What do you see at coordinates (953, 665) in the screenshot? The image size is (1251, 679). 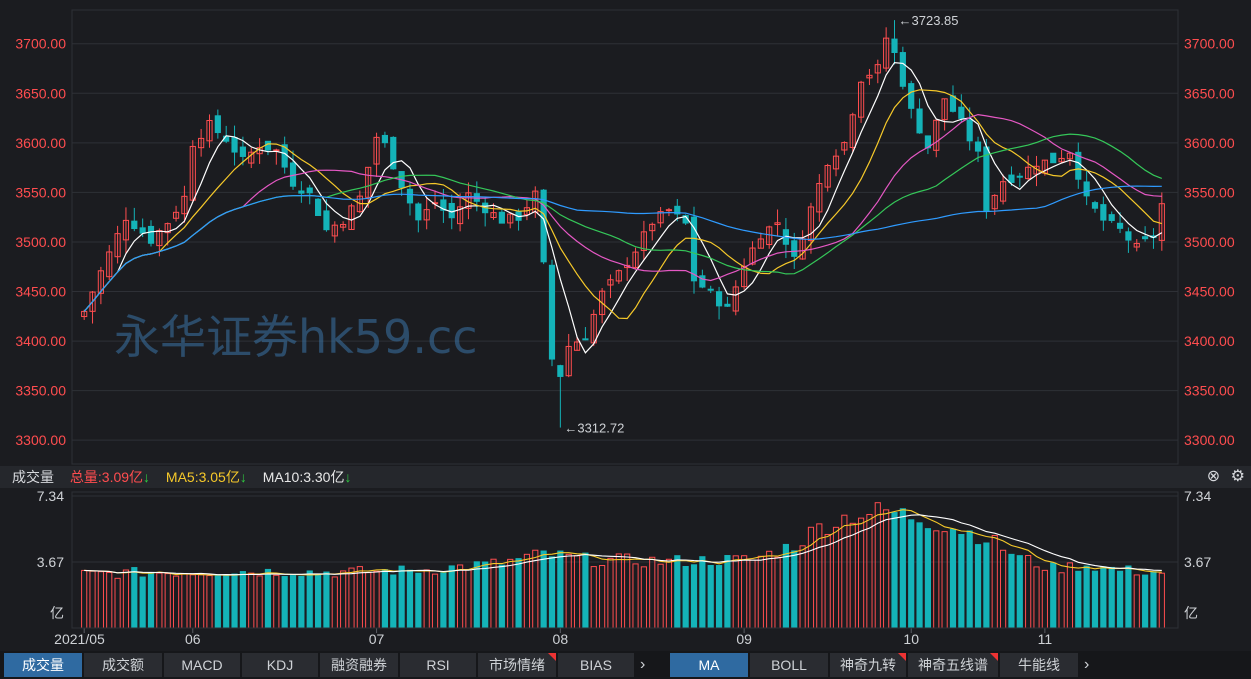 I see `tab-magic-five-lines: 神奇五线谱` at bounding box center [953, 665].